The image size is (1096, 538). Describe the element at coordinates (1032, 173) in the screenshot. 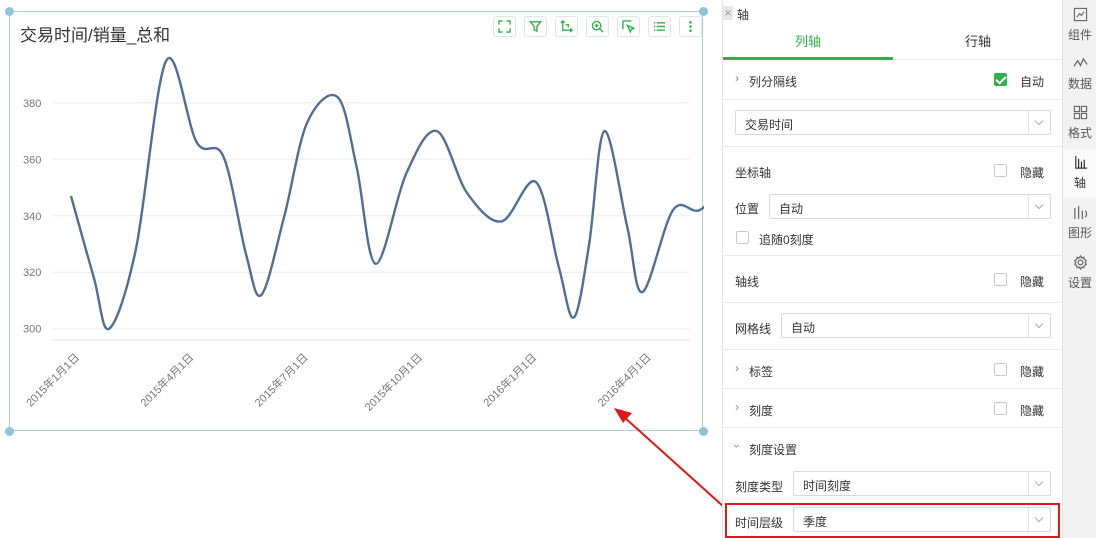

I see `coord-axis-hide-label: 隐藏` at that location.